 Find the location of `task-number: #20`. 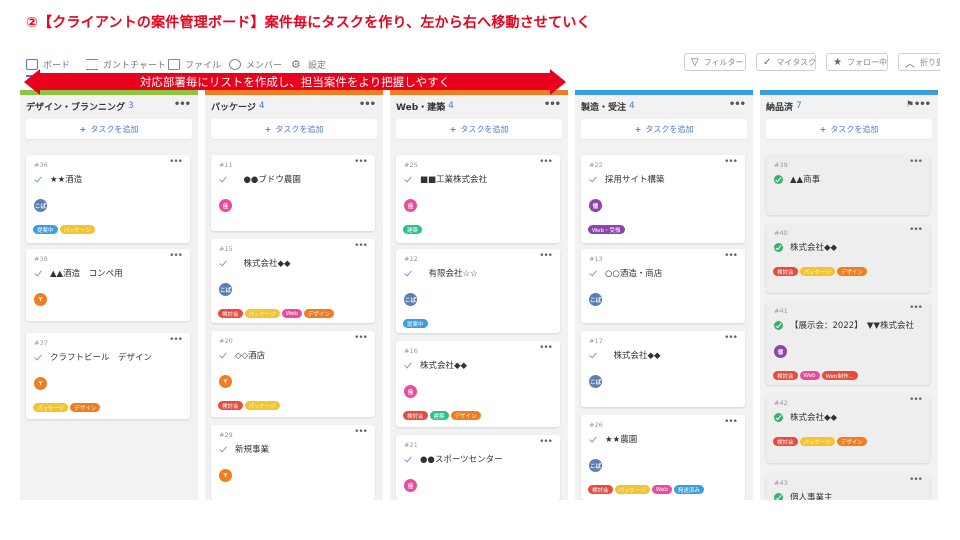

task-number: #20 is located at coordinates (226, 341).